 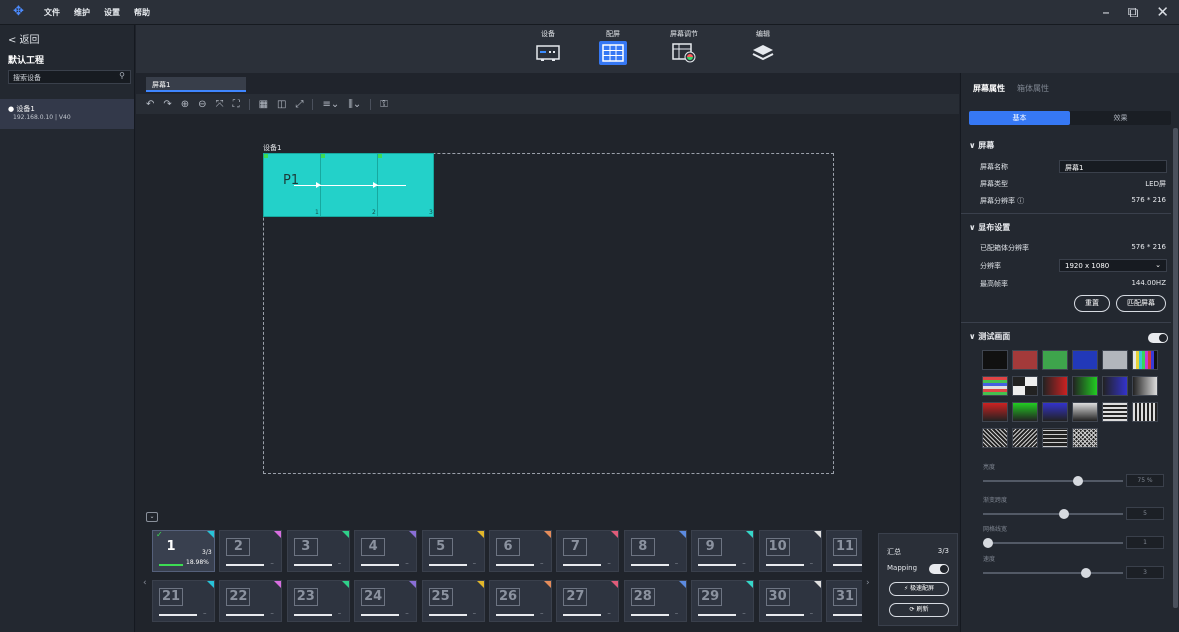 What do you see at coordinates (183, 551) in the screenshot?
I see `sending-card: 1 ✓ 3/3 18.98%` at bounding box center [183, 551].